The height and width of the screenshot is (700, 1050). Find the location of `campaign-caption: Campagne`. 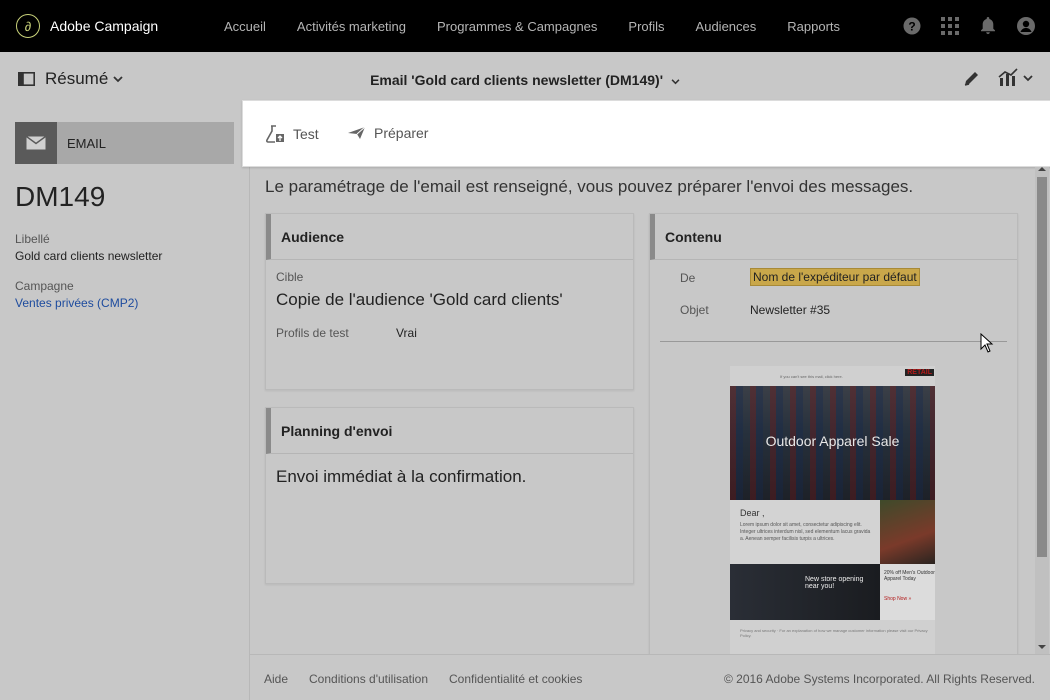

campaign-caption: Campagne is located at coordinates (44, 286).